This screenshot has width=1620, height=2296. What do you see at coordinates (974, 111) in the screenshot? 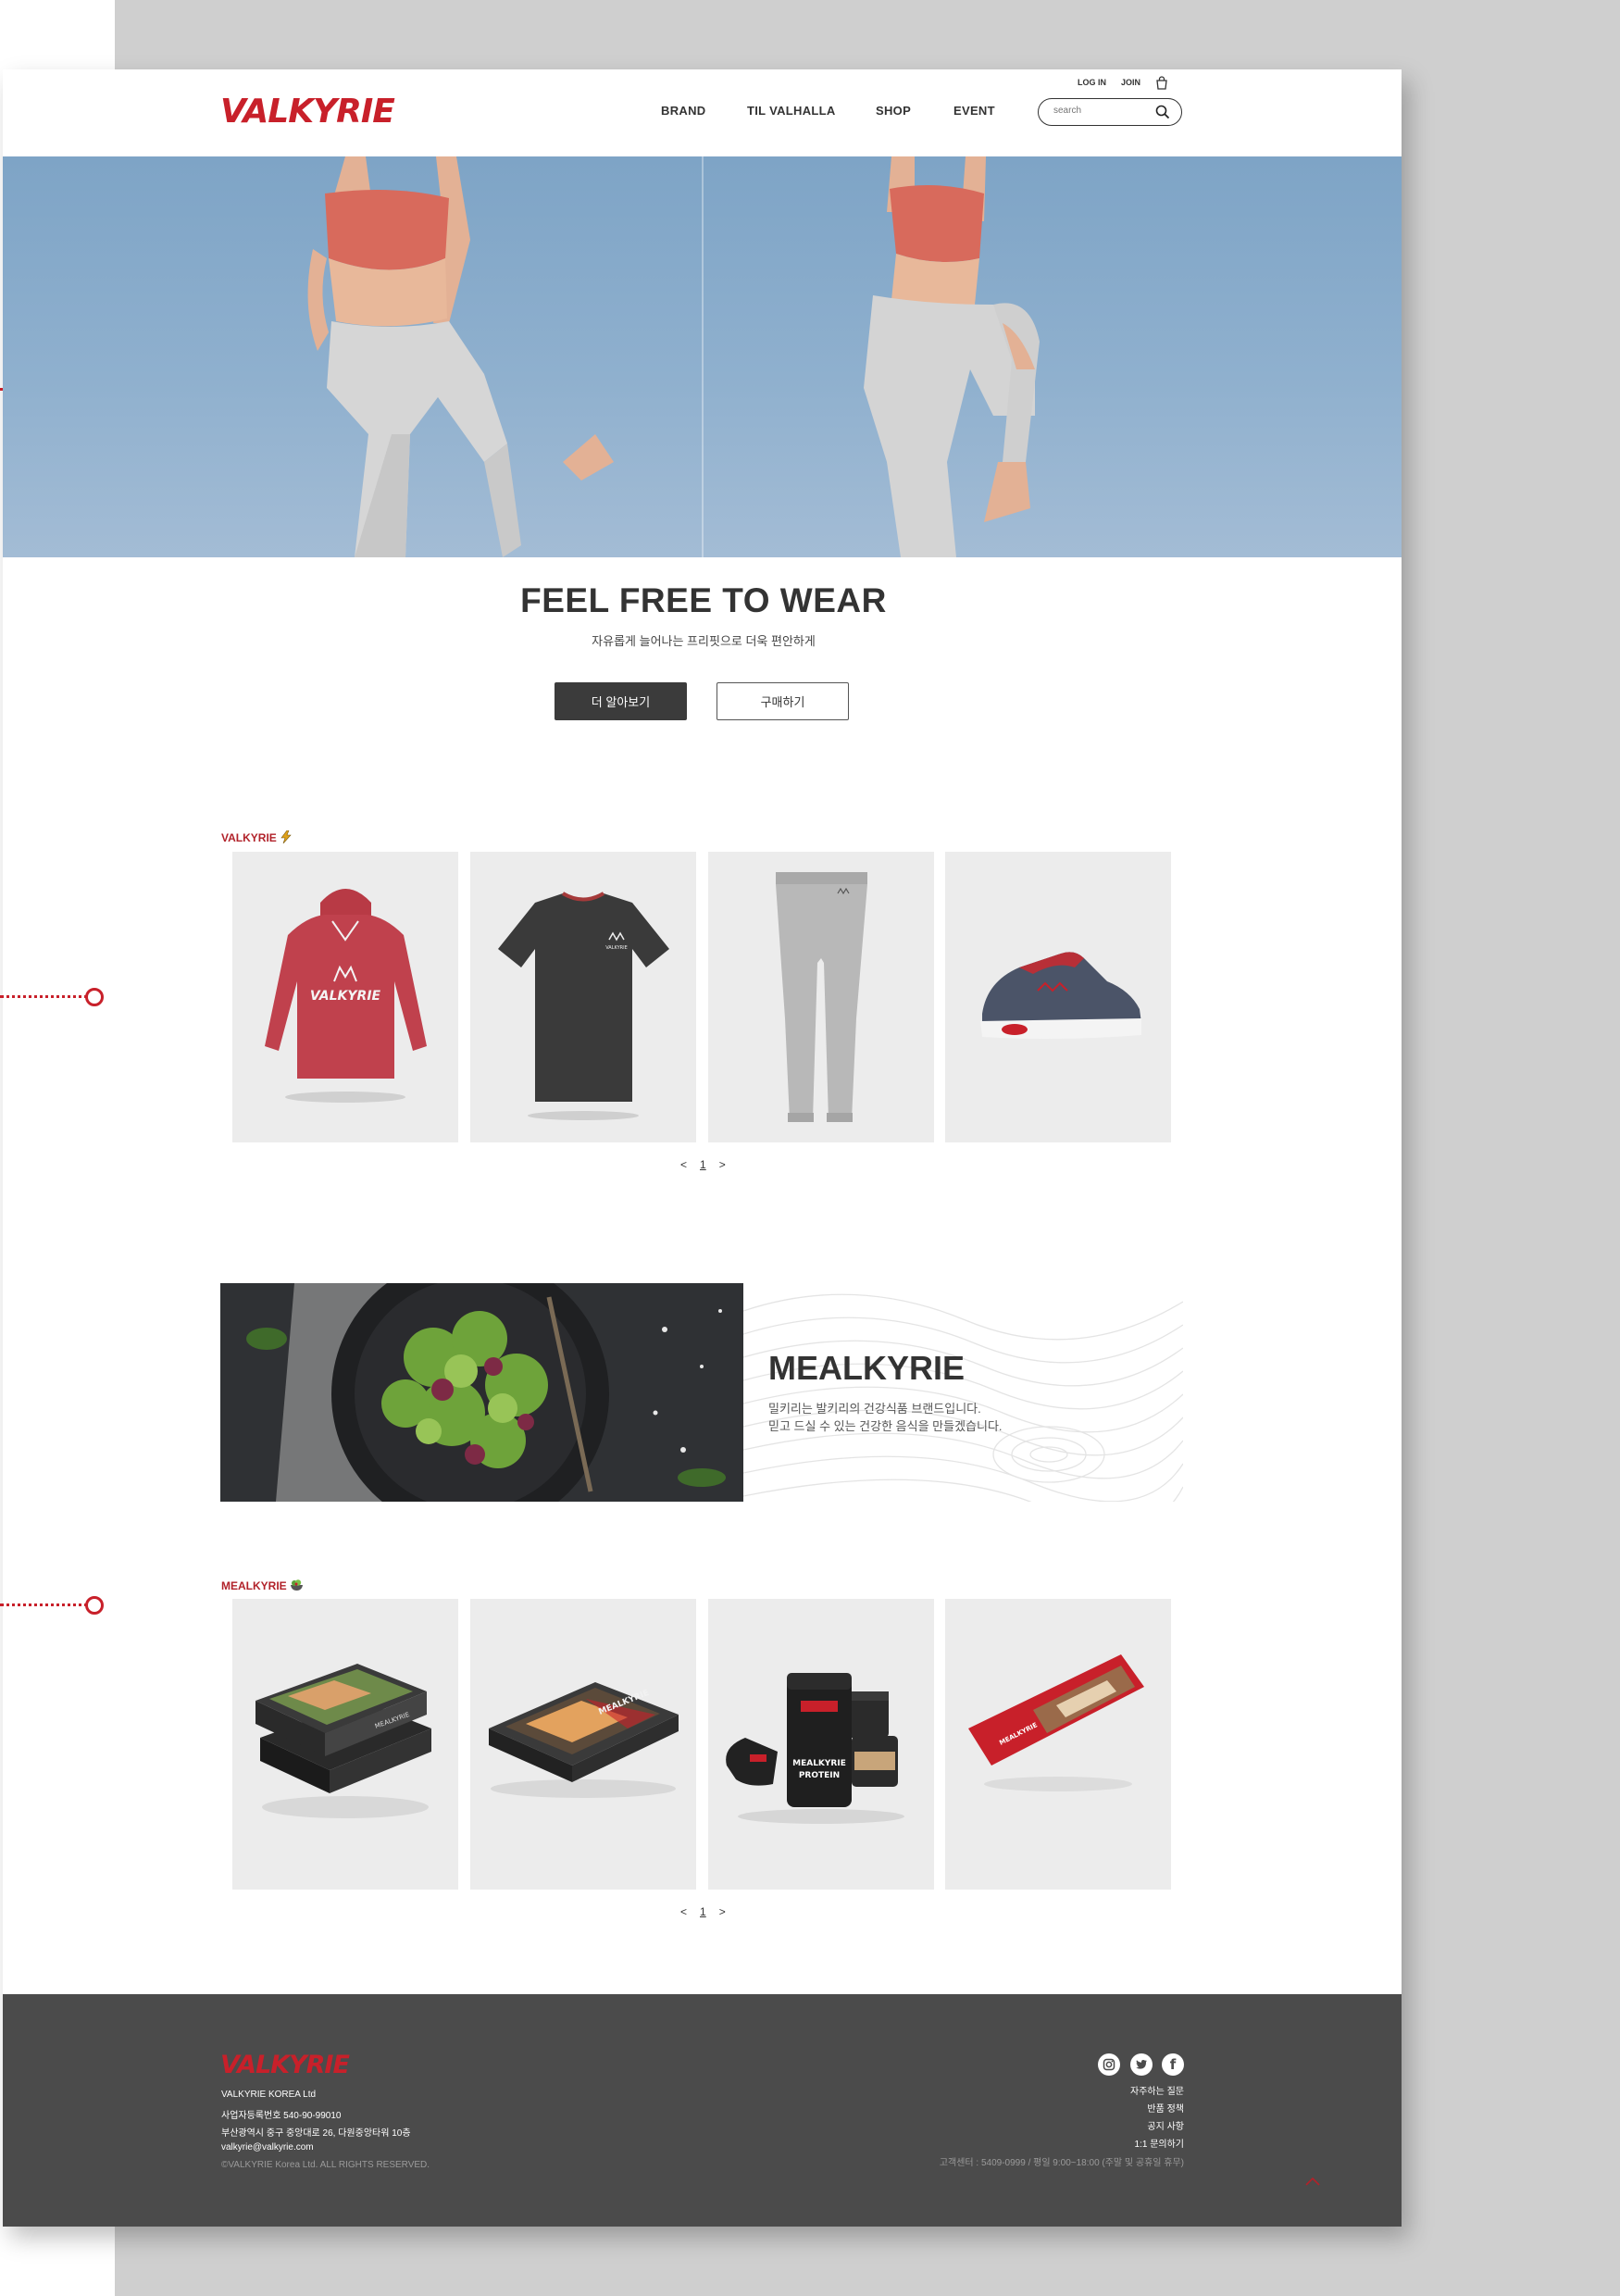
I see `nav-event: EVENT` at bounding box center [974, 111].